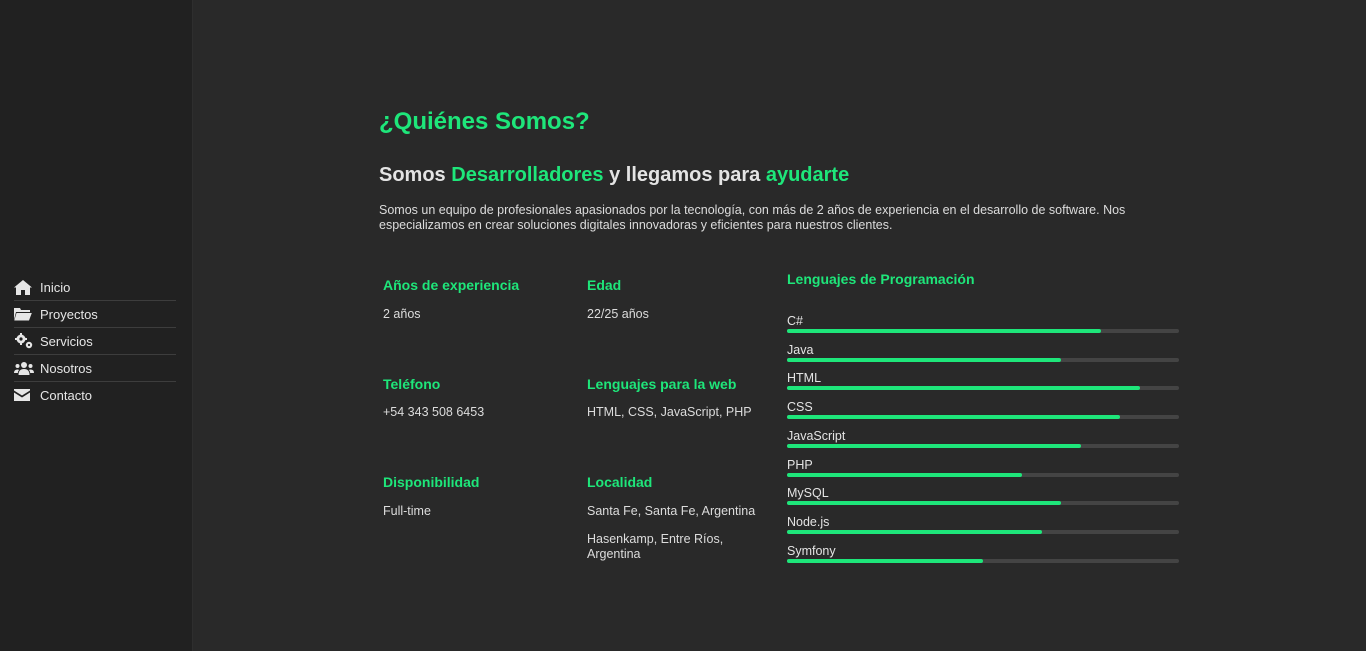 This screenshot has width=1366, height=651. Describe the element at coordinates (655, 546) in the screenshot. I see `info-value: Hasenkamp, Entre Ríos, Argentina` at that location.